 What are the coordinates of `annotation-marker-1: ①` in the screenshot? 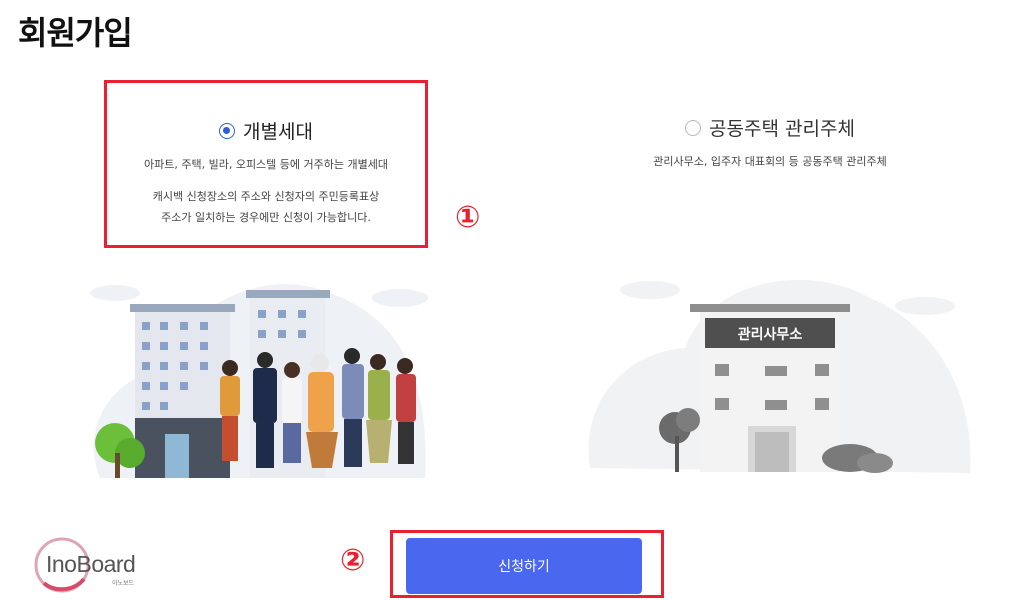 It's located at (468, 217).